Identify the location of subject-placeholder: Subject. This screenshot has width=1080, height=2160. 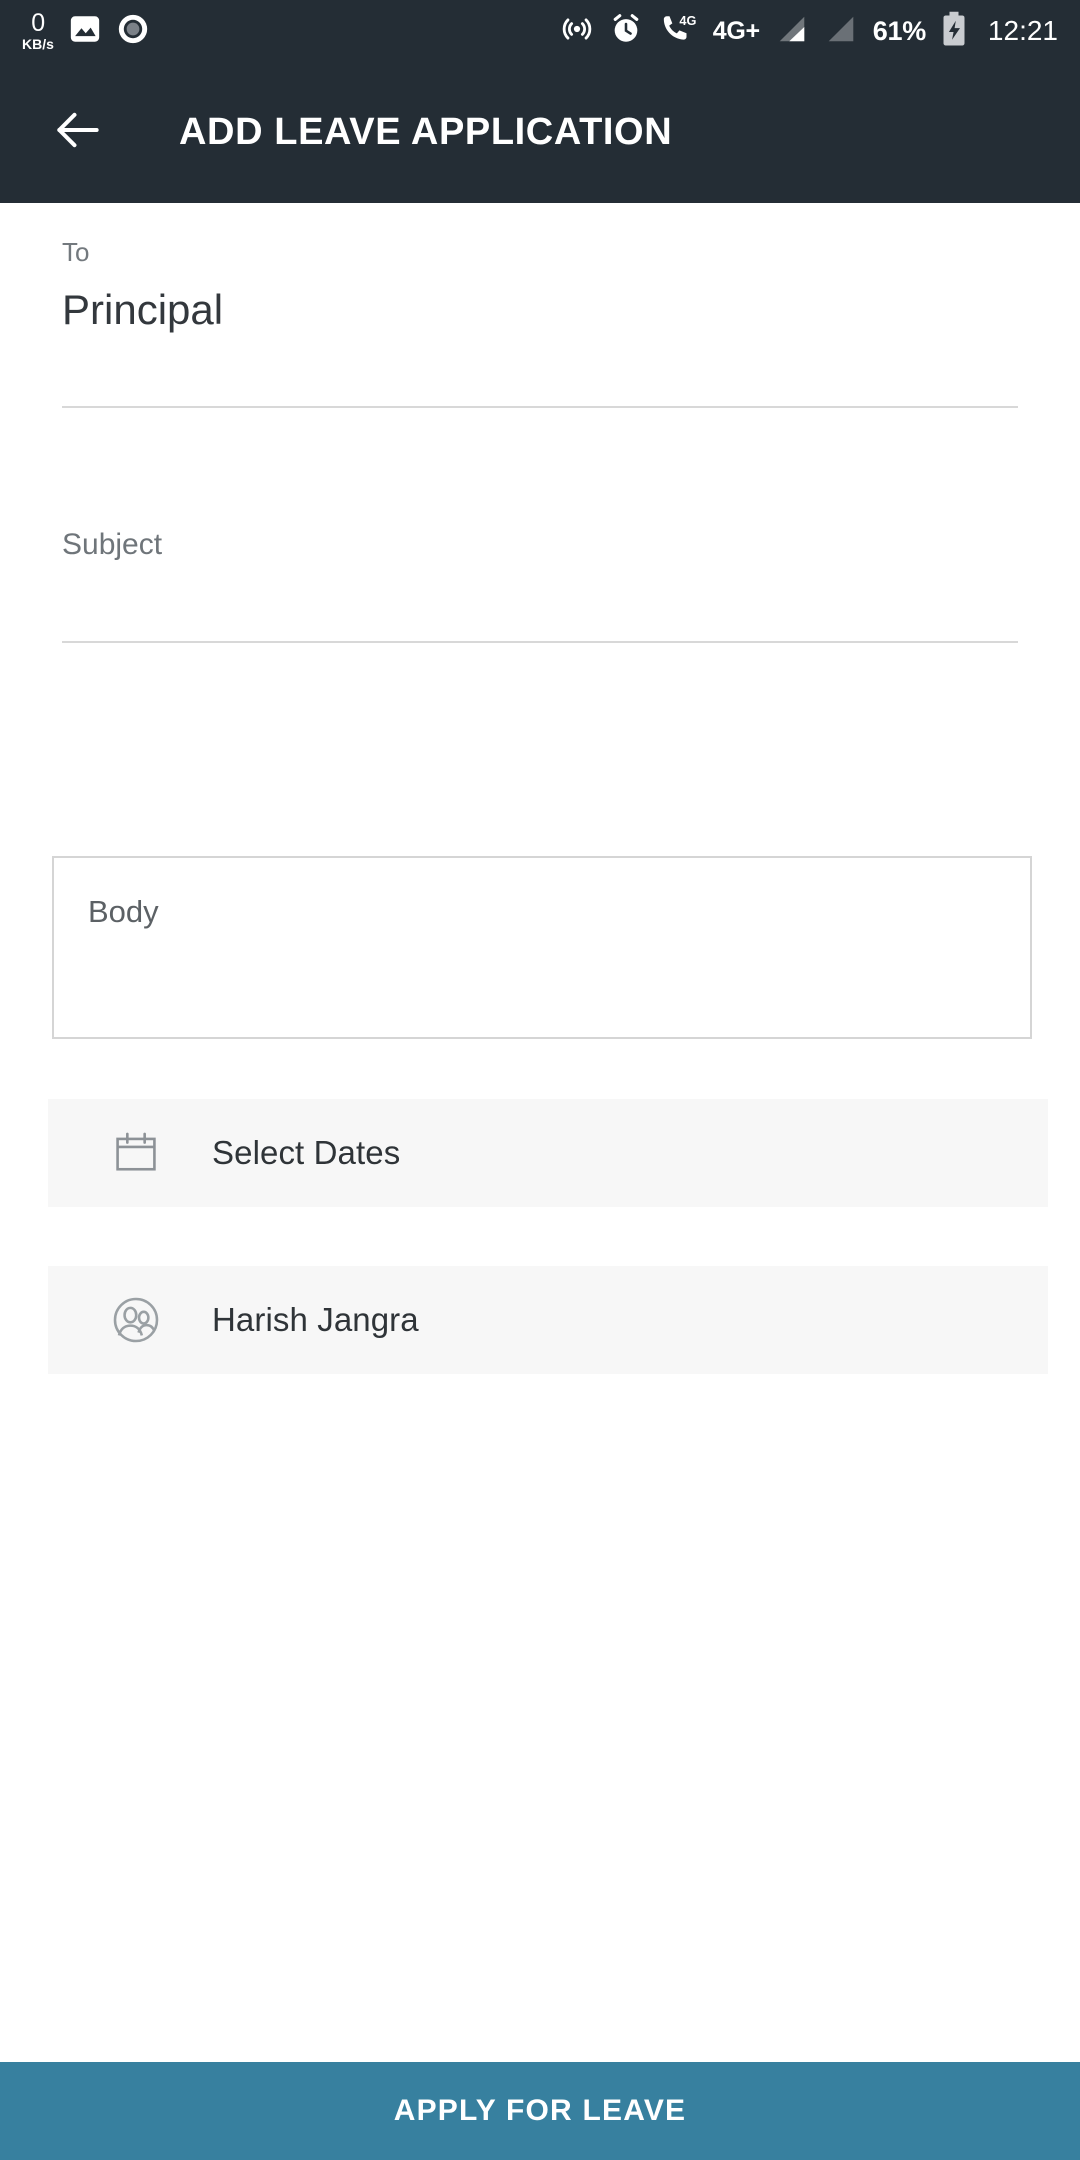
(112, 544).